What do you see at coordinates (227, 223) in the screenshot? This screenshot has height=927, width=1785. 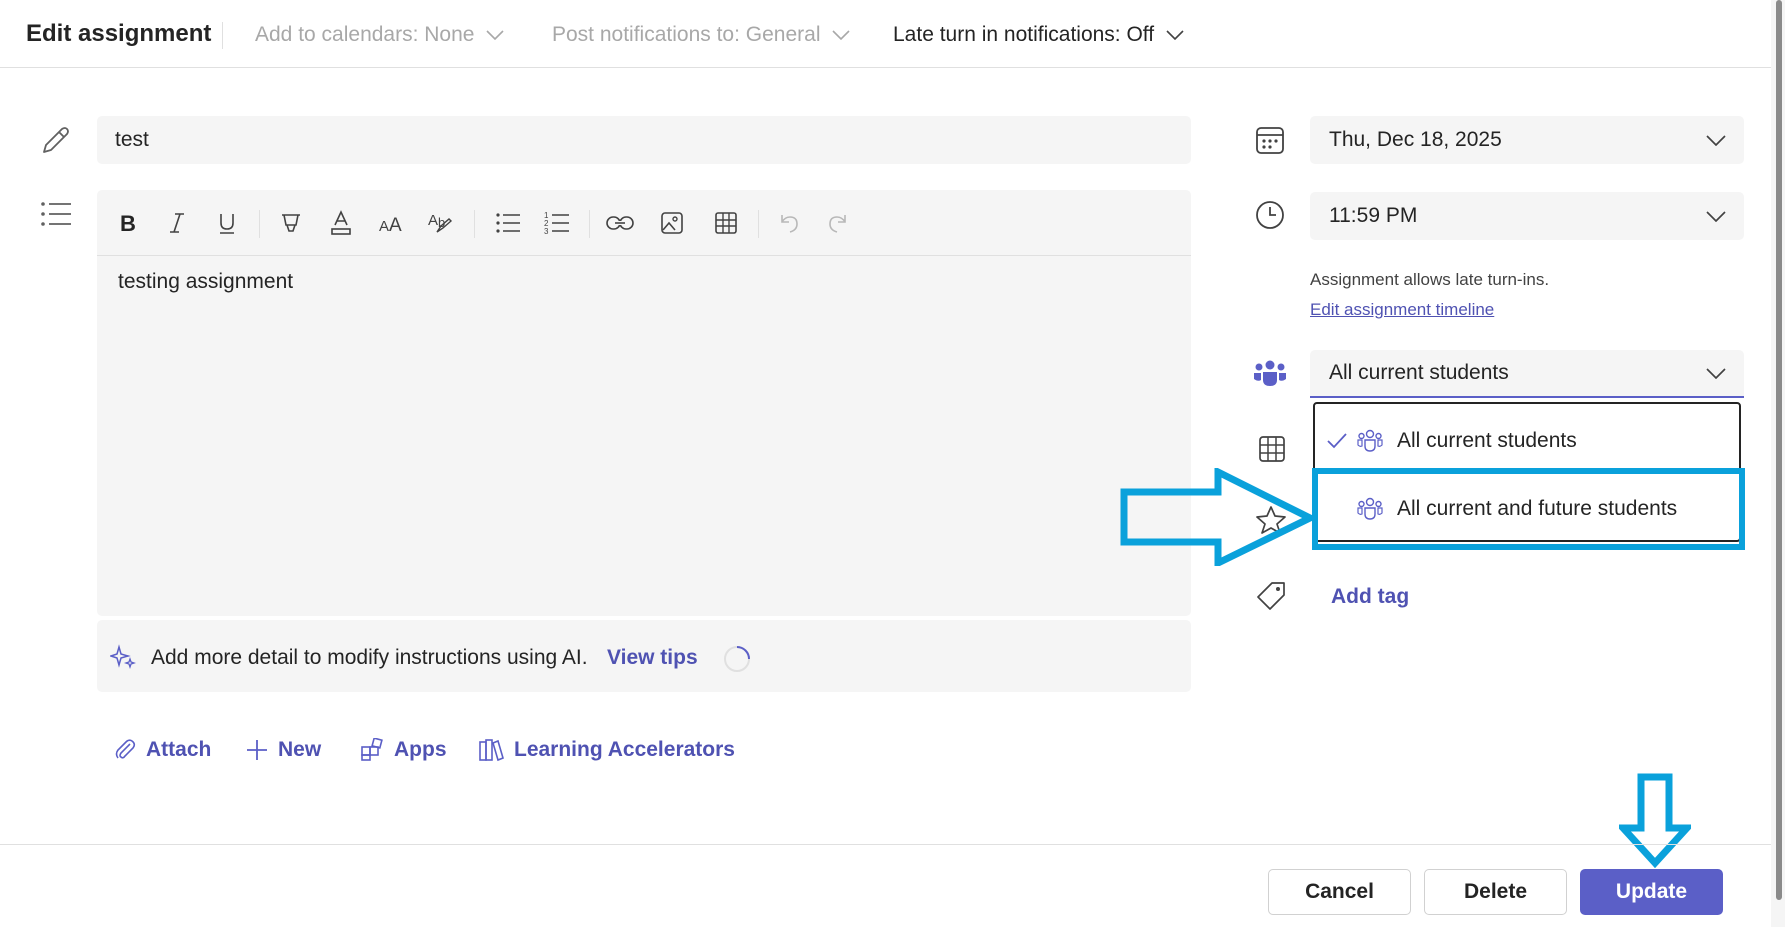 I see `underline-icon` at bounding box center [227, 223].